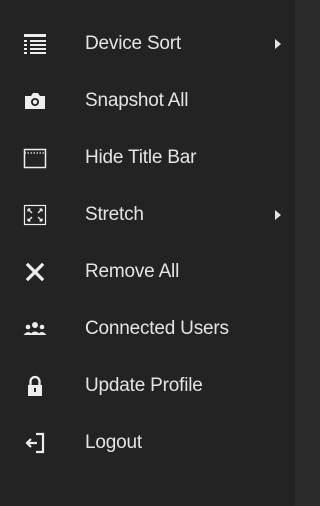  I want to click on menu-item-label: Hide Title Bar, so click(141, 157).